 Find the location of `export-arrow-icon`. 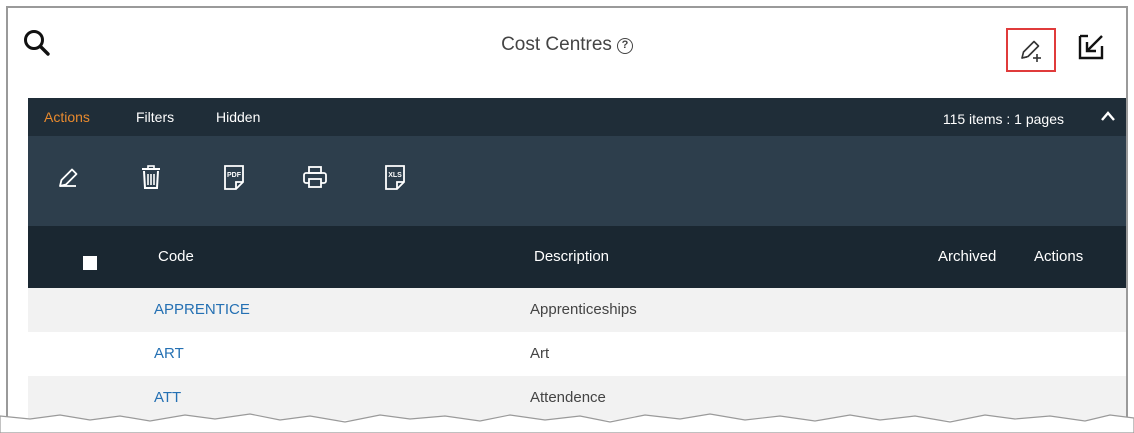

export-arrow-icon is located at coordinates (1091, 47).